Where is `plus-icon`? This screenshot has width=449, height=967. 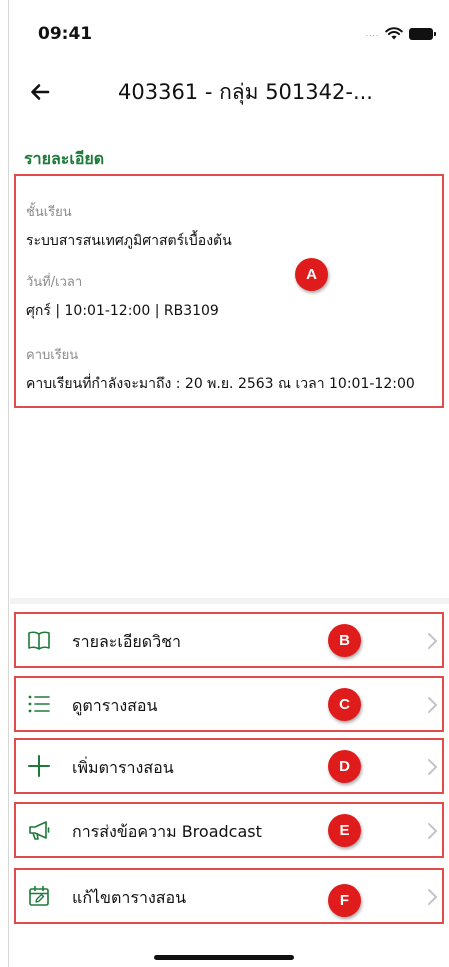 plus-icon is located at coordinates (39, 766).